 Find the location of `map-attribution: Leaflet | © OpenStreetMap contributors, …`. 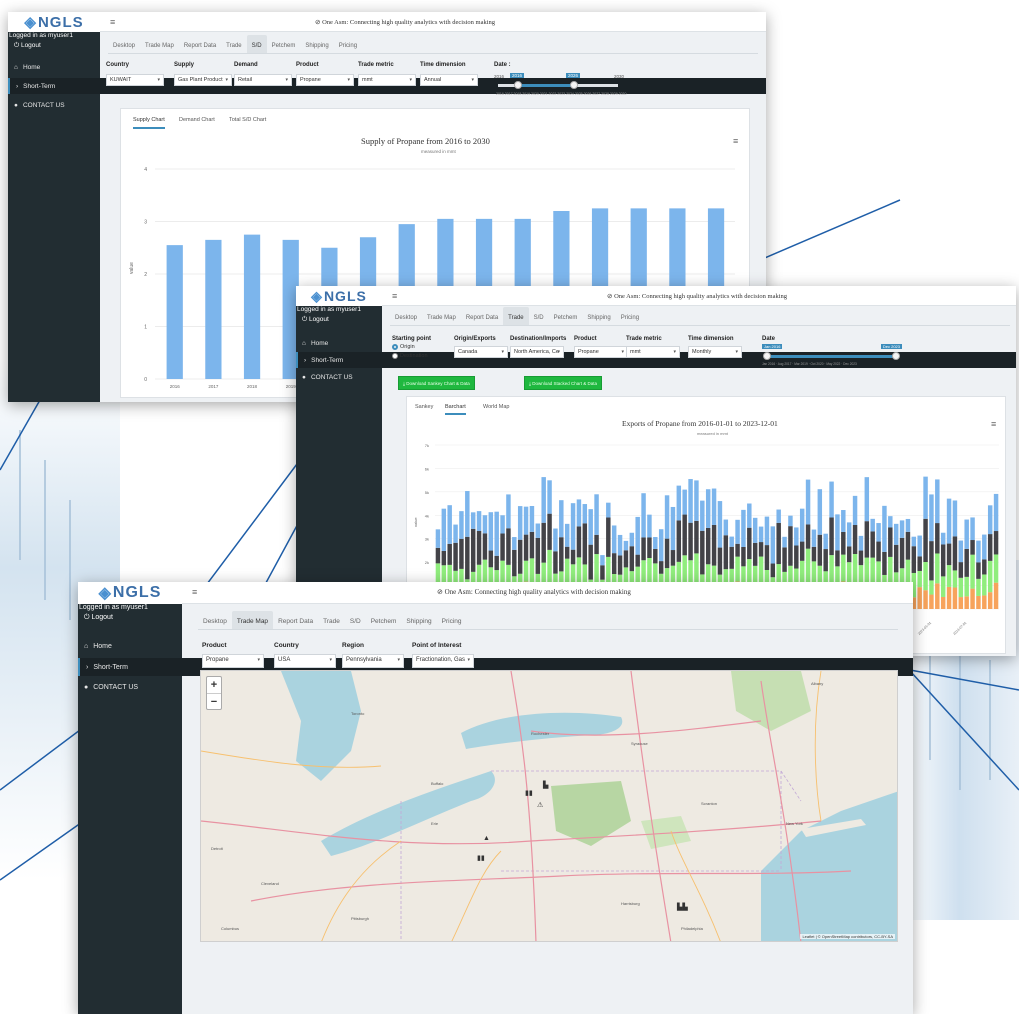

map-attribution: Leaflet | © OpenStreetMap contributors, … is located at coordinates (847, 936).